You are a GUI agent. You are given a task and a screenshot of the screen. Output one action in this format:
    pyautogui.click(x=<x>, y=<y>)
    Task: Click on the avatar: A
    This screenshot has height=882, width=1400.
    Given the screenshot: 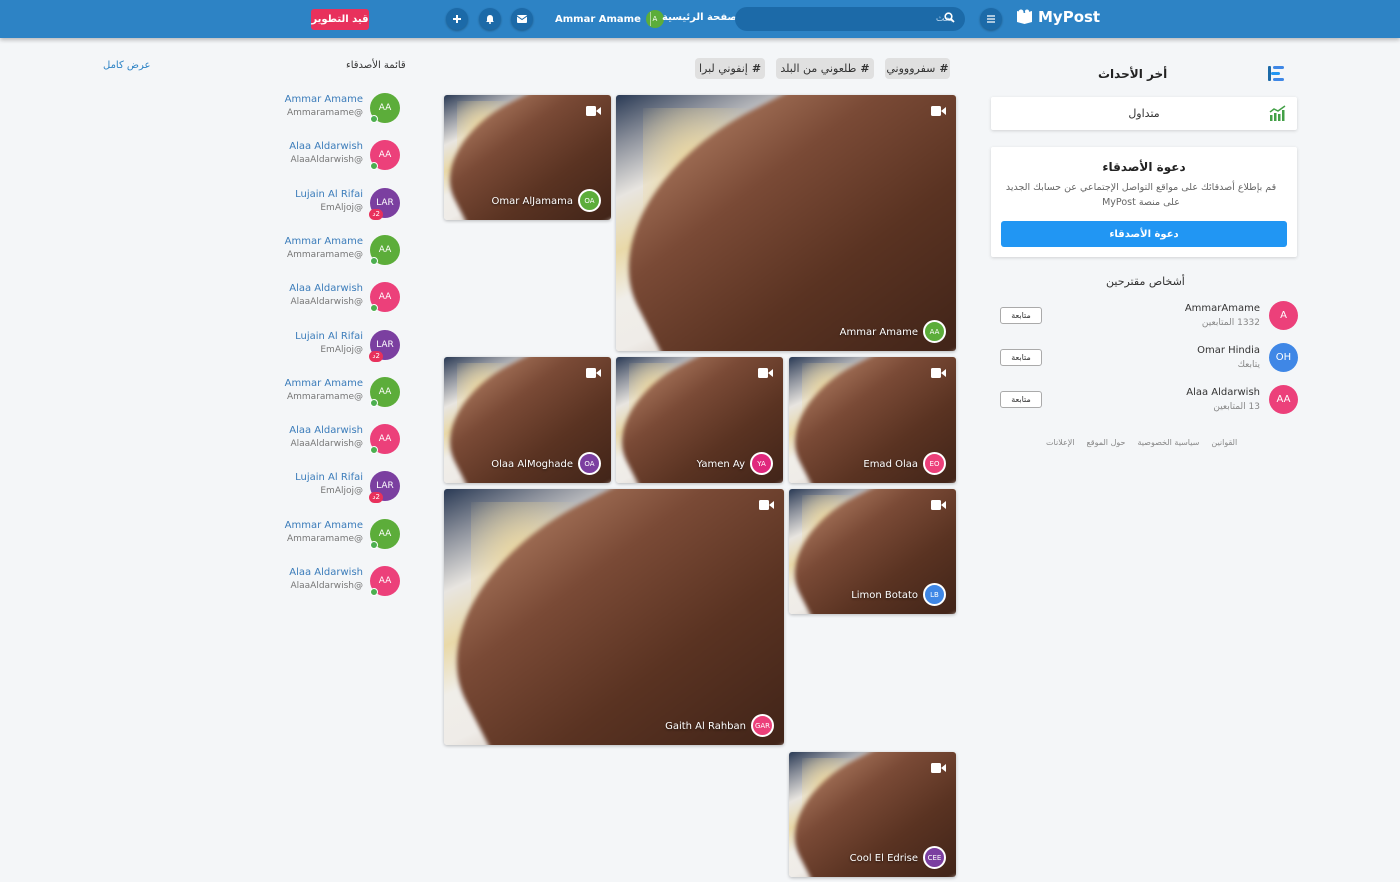 What is the action you would take?
    pyautogui.click(x=1283, y=315)
    